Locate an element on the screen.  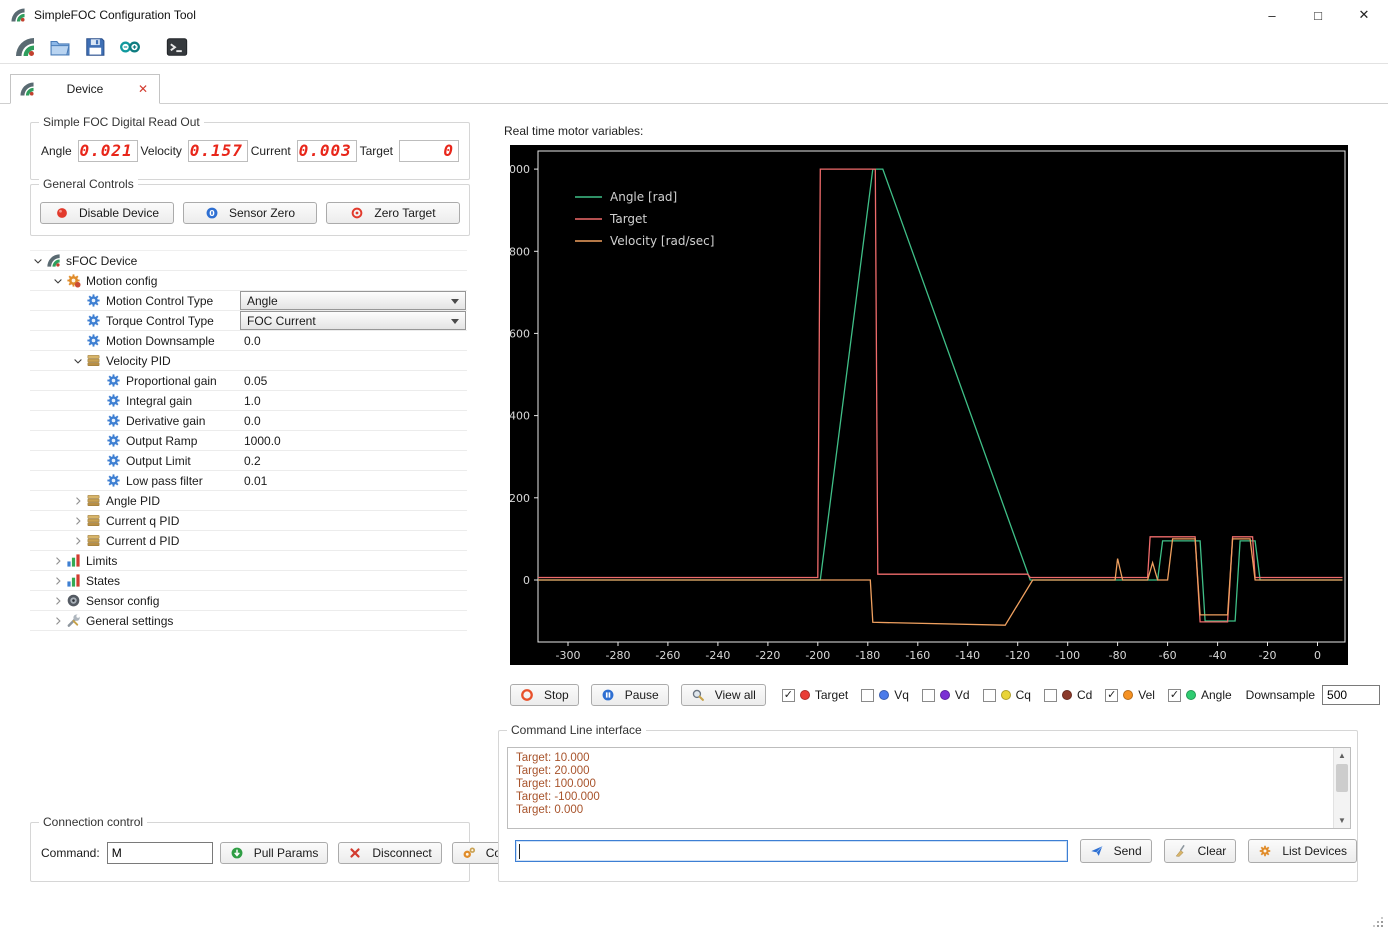
tree-row-general-settings: General settings is located at coordinates (248, 621).